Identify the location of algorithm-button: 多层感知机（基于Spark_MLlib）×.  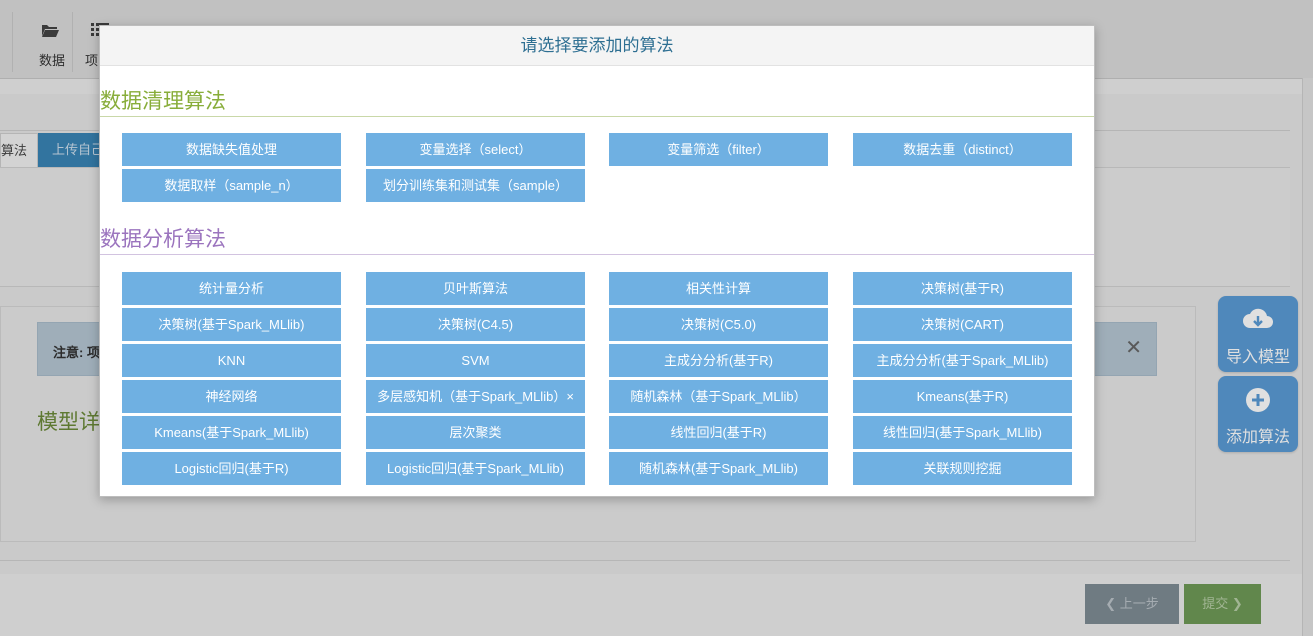
(475, 396).